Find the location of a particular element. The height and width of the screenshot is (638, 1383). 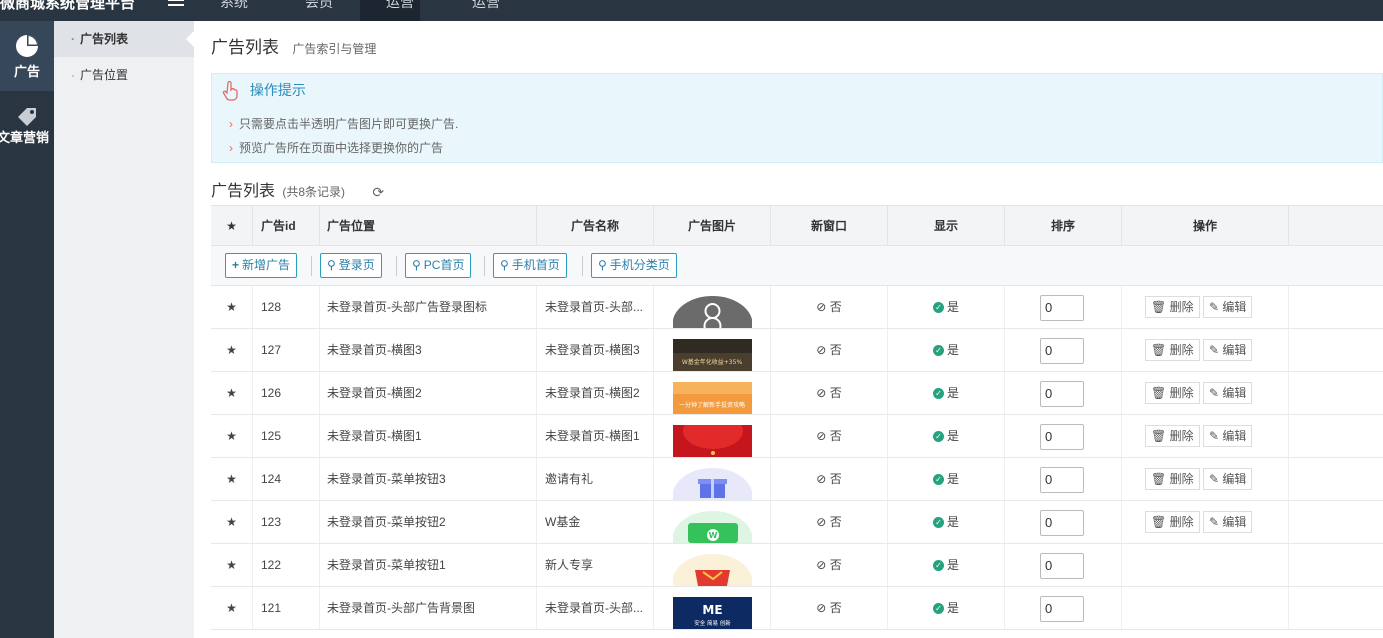

ad-image: 一分钟了解新手投资攻略 is located at coordinates (712, 398).